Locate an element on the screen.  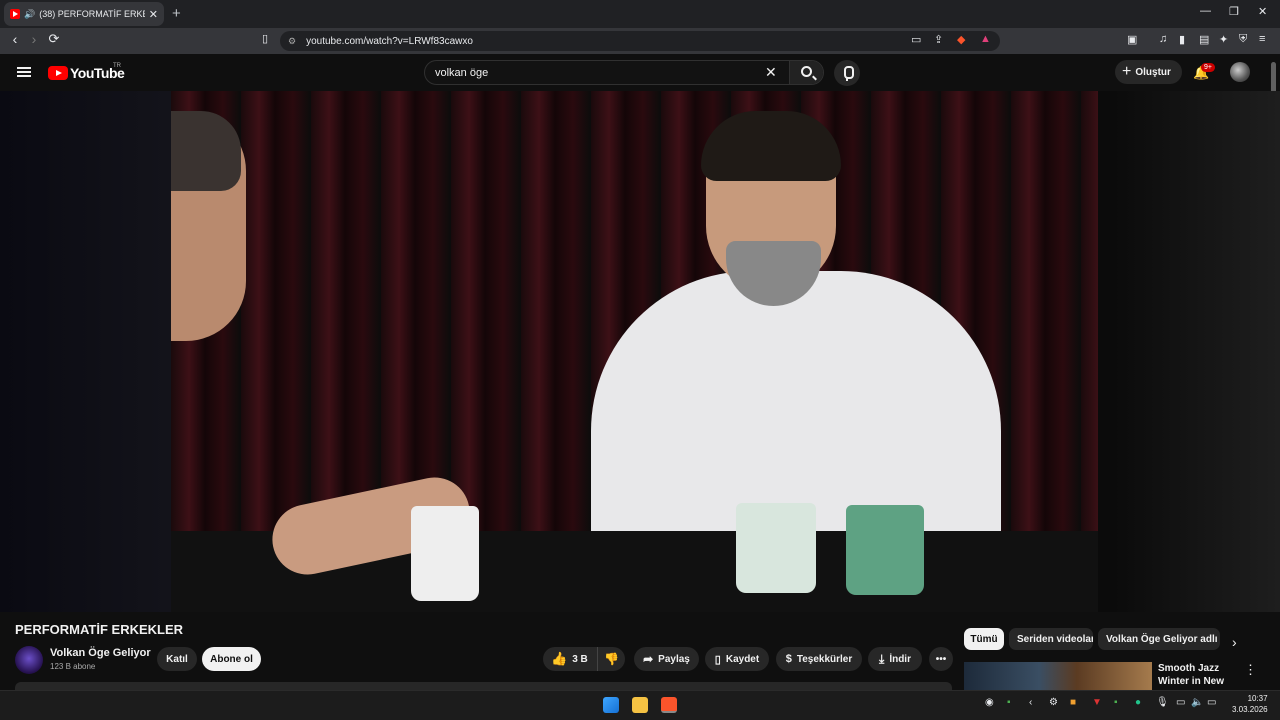
like-button: 👍 3 B is located at coordinates (570, 659).